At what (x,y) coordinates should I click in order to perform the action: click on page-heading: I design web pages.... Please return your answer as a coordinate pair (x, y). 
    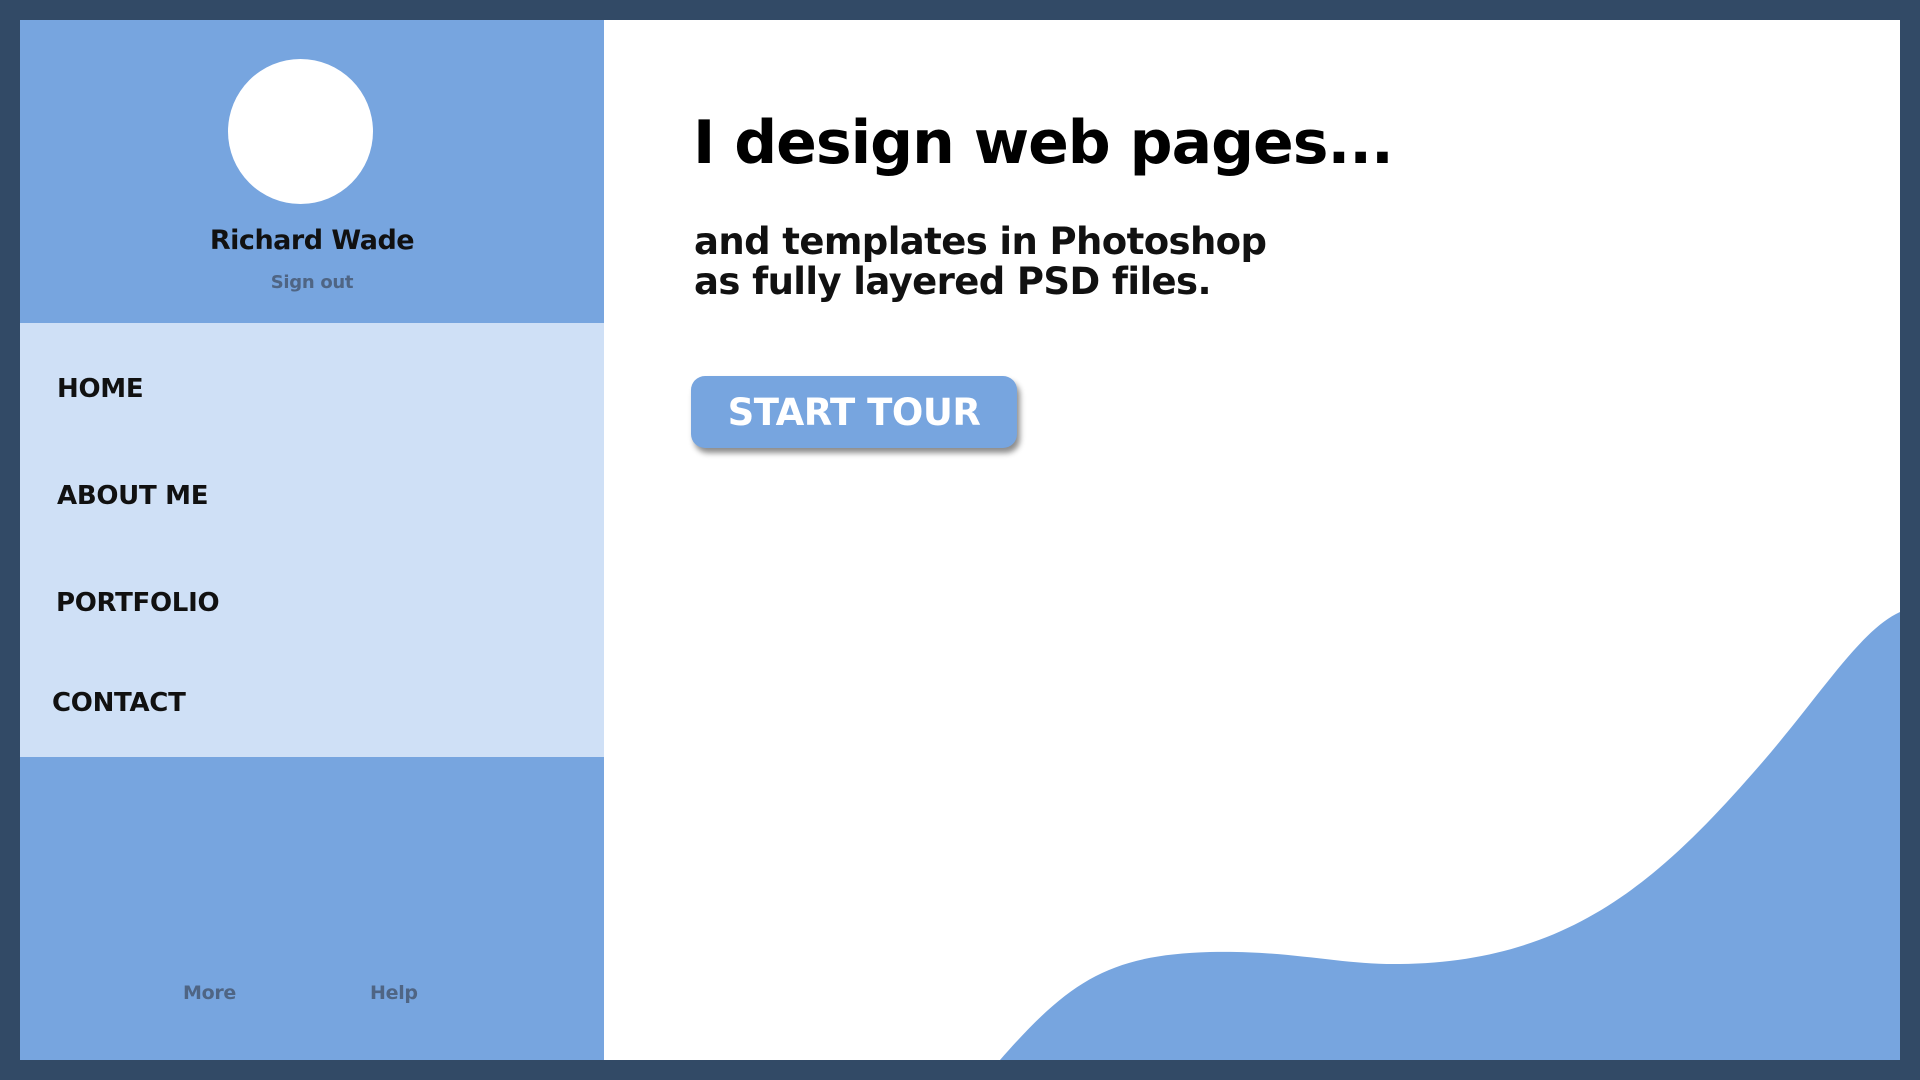
    Looking at the image, I should click on (1043, 143).